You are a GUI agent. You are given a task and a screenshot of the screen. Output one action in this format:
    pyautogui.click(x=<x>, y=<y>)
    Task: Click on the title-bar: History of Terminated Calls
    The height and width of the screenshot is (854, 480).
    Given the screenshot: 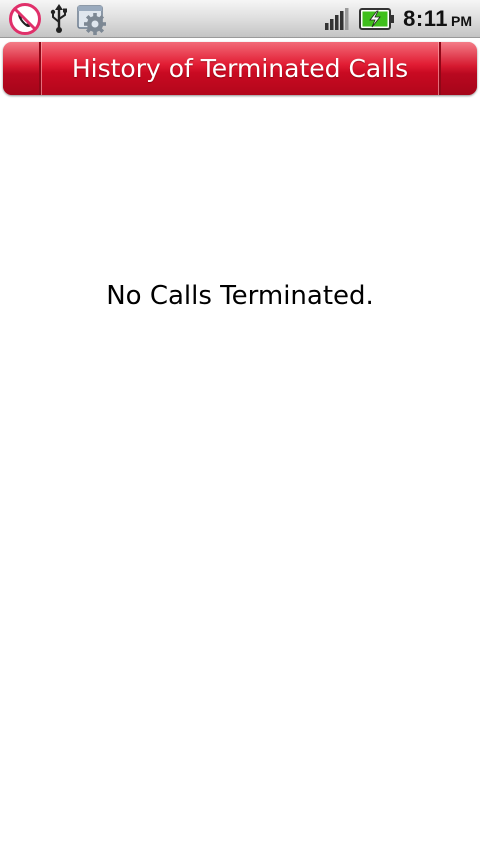 What is the action you would take?
    pyautogui.click(x=240, y=68)
    